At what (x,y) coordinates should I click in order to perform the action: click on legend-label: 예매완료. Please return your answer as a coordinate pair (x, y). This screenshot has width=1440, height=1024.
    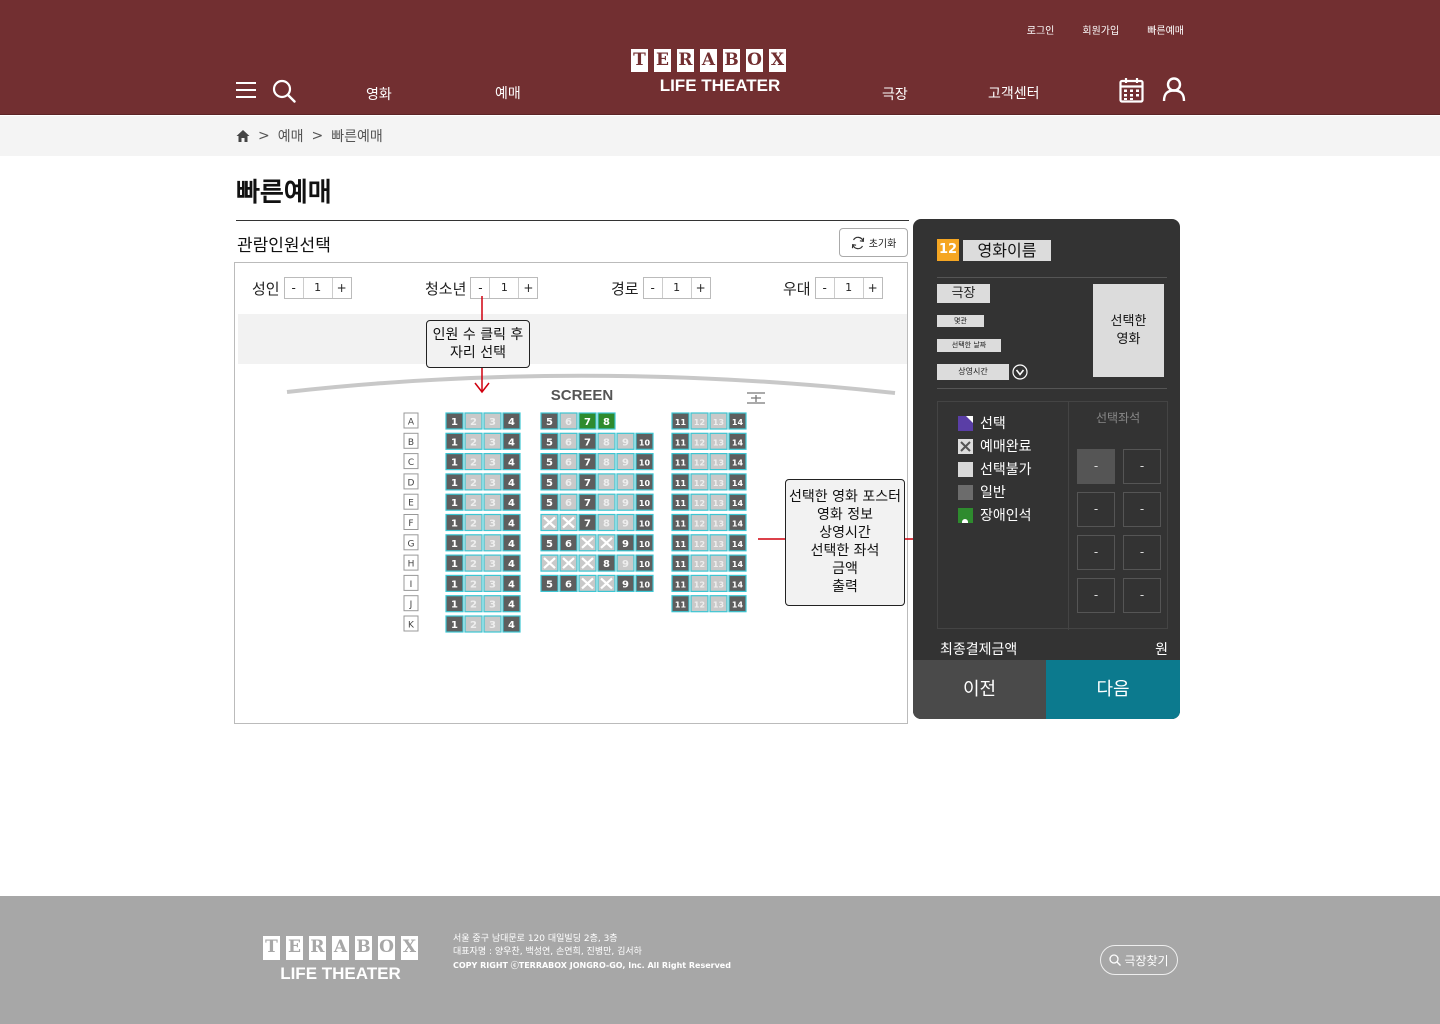
    Looking at the image, I should click on (1006, 447).